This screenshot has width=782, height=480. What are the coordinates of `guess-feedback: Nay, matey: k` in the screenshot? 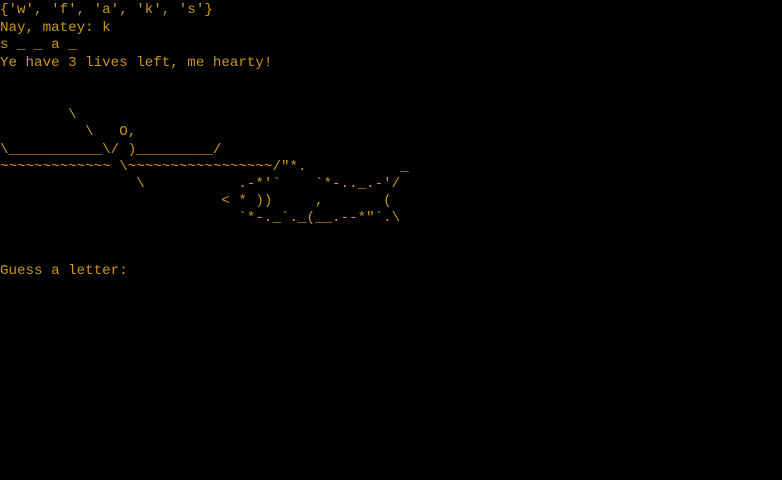 It's located at (55, 27).